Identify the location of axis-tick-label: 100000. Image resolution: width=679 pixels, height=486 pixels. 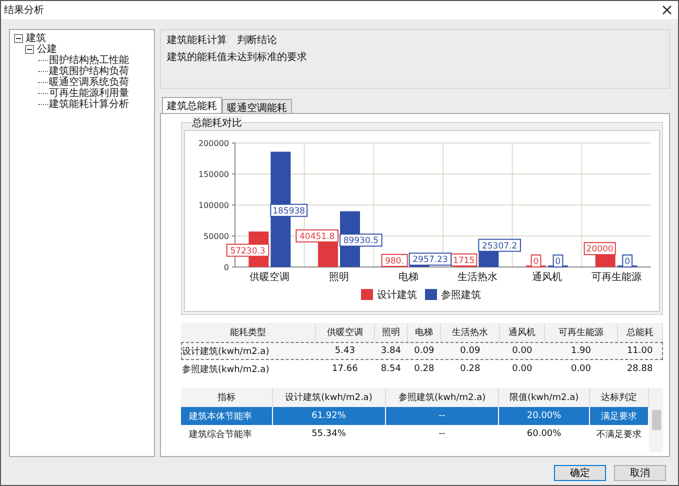
(213, 205).